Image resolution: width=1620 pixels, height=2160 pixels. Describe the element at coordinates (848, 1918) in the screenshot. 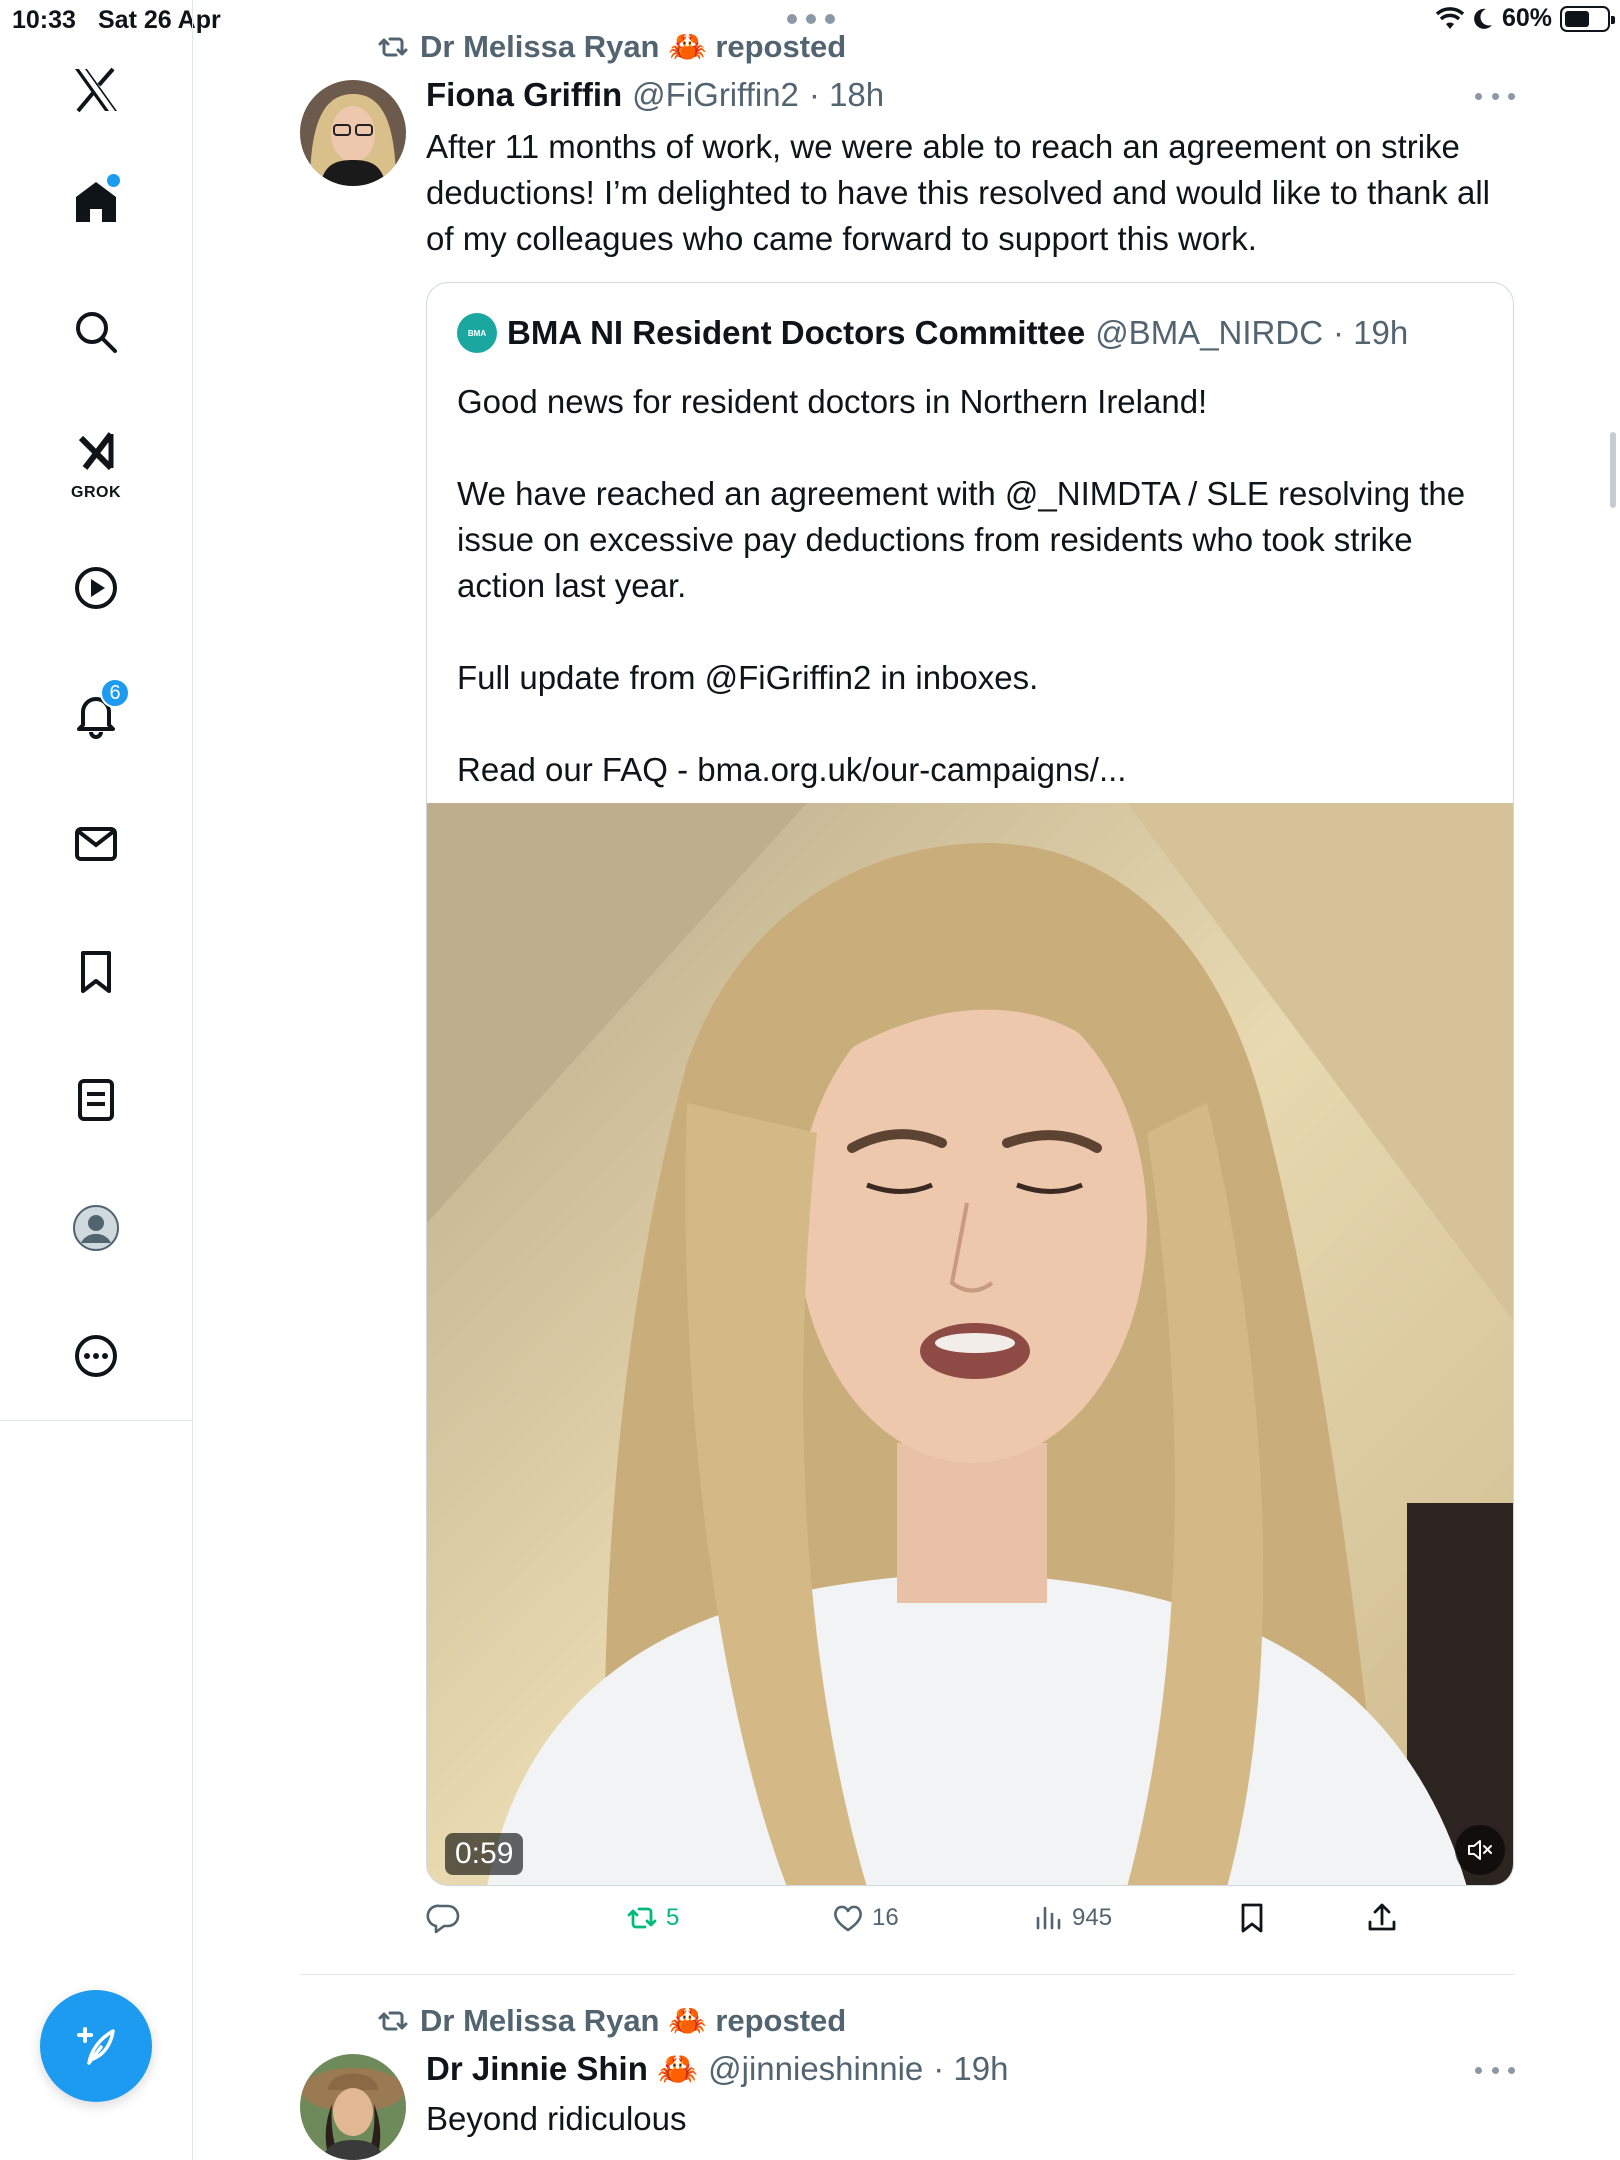

I see `heart-icon` at that location.